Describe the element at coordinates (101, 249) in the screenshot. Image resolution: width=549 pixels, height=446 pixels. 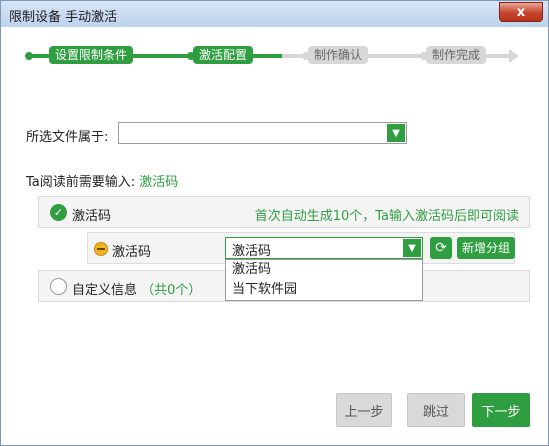
I see `smile-icon` at that location.